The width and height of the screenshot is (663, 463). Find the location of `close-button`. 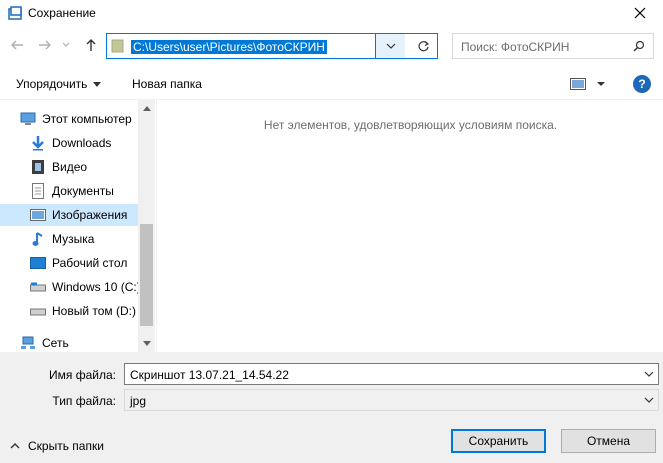

close-button is located at coordinates (640, 13).